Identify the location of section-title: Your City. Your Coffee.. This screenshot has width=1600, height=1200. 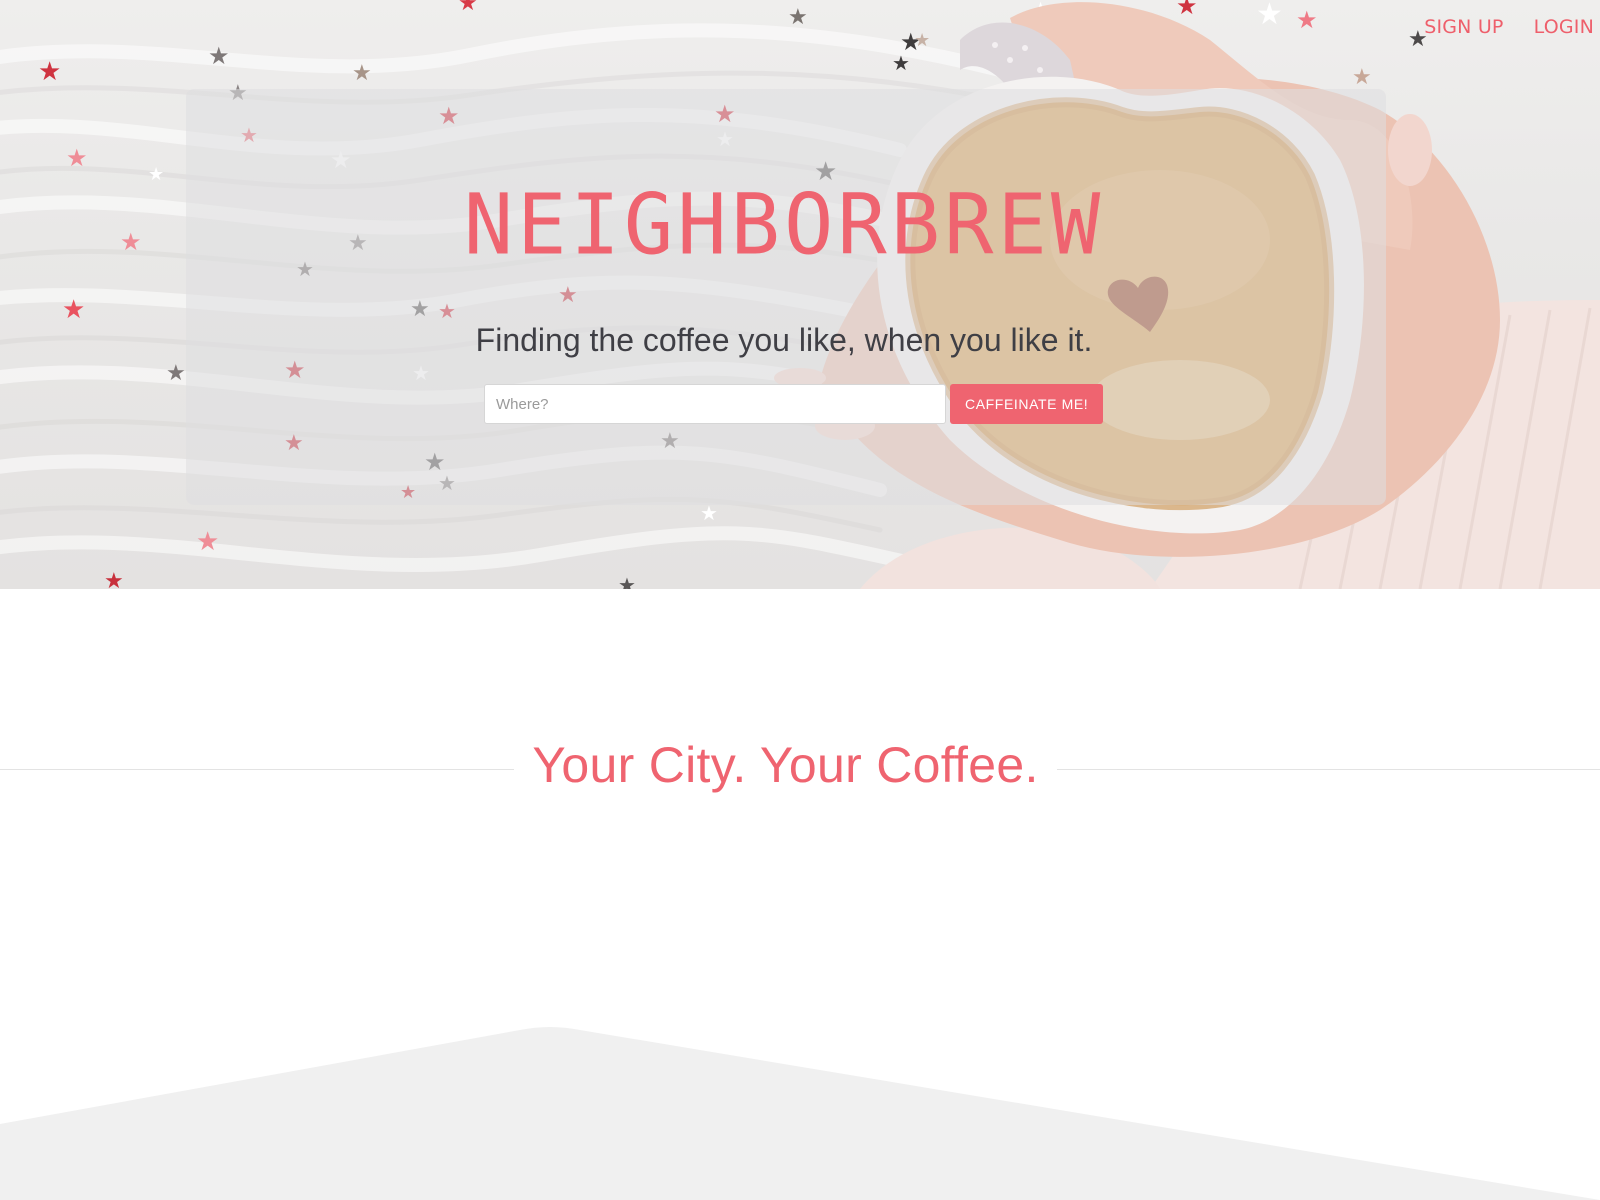
(785, 765).